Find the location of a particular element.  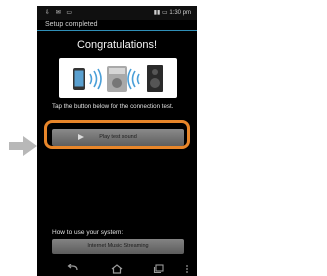

headline: Congratulations! is located at coordinates (117, 45).